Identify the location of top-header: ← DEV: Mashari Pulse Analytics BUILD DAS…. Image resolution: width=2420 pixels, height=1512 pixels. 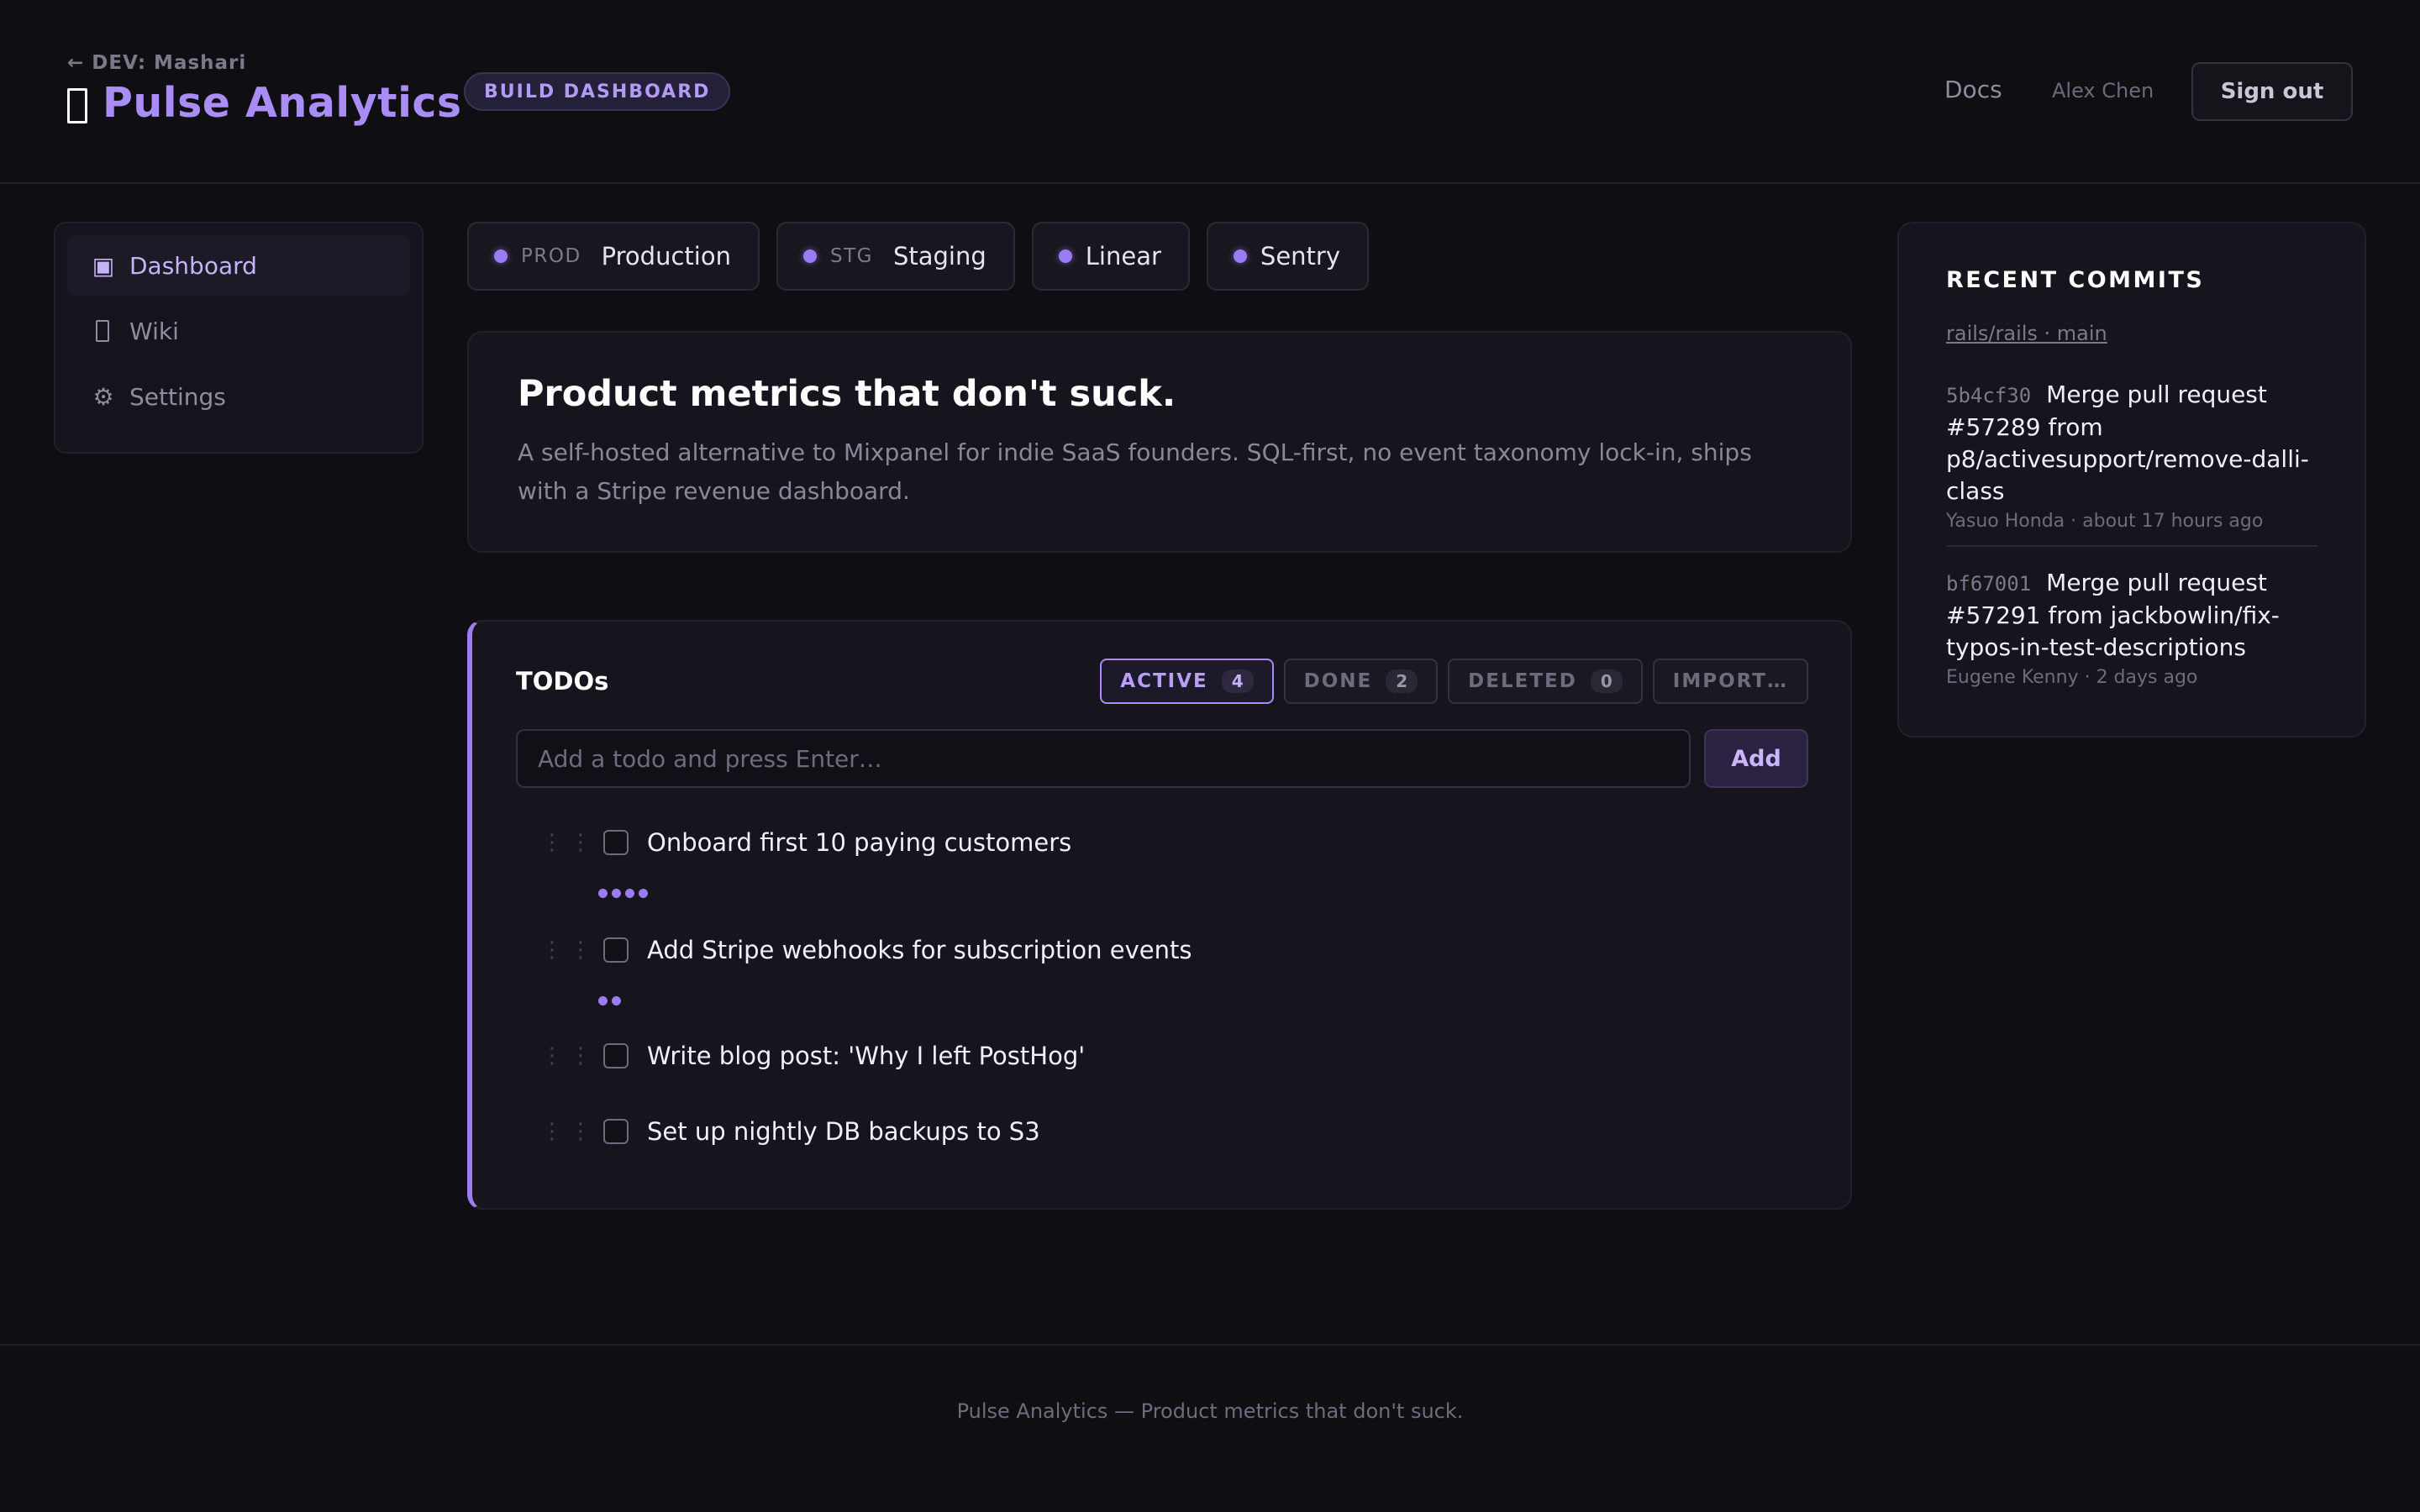
(1210, 92).